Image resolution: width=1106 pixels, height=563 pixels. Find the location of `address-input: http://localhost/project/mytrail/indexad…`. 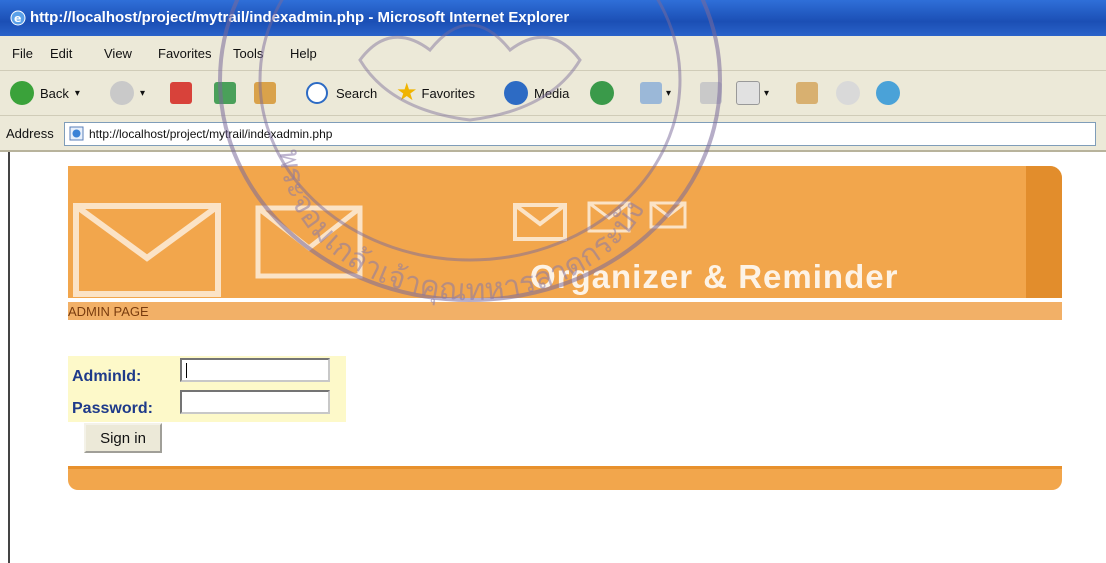

address-input: http://localhost/project/mytrail/indexad… is located at coordinates (580, 134).